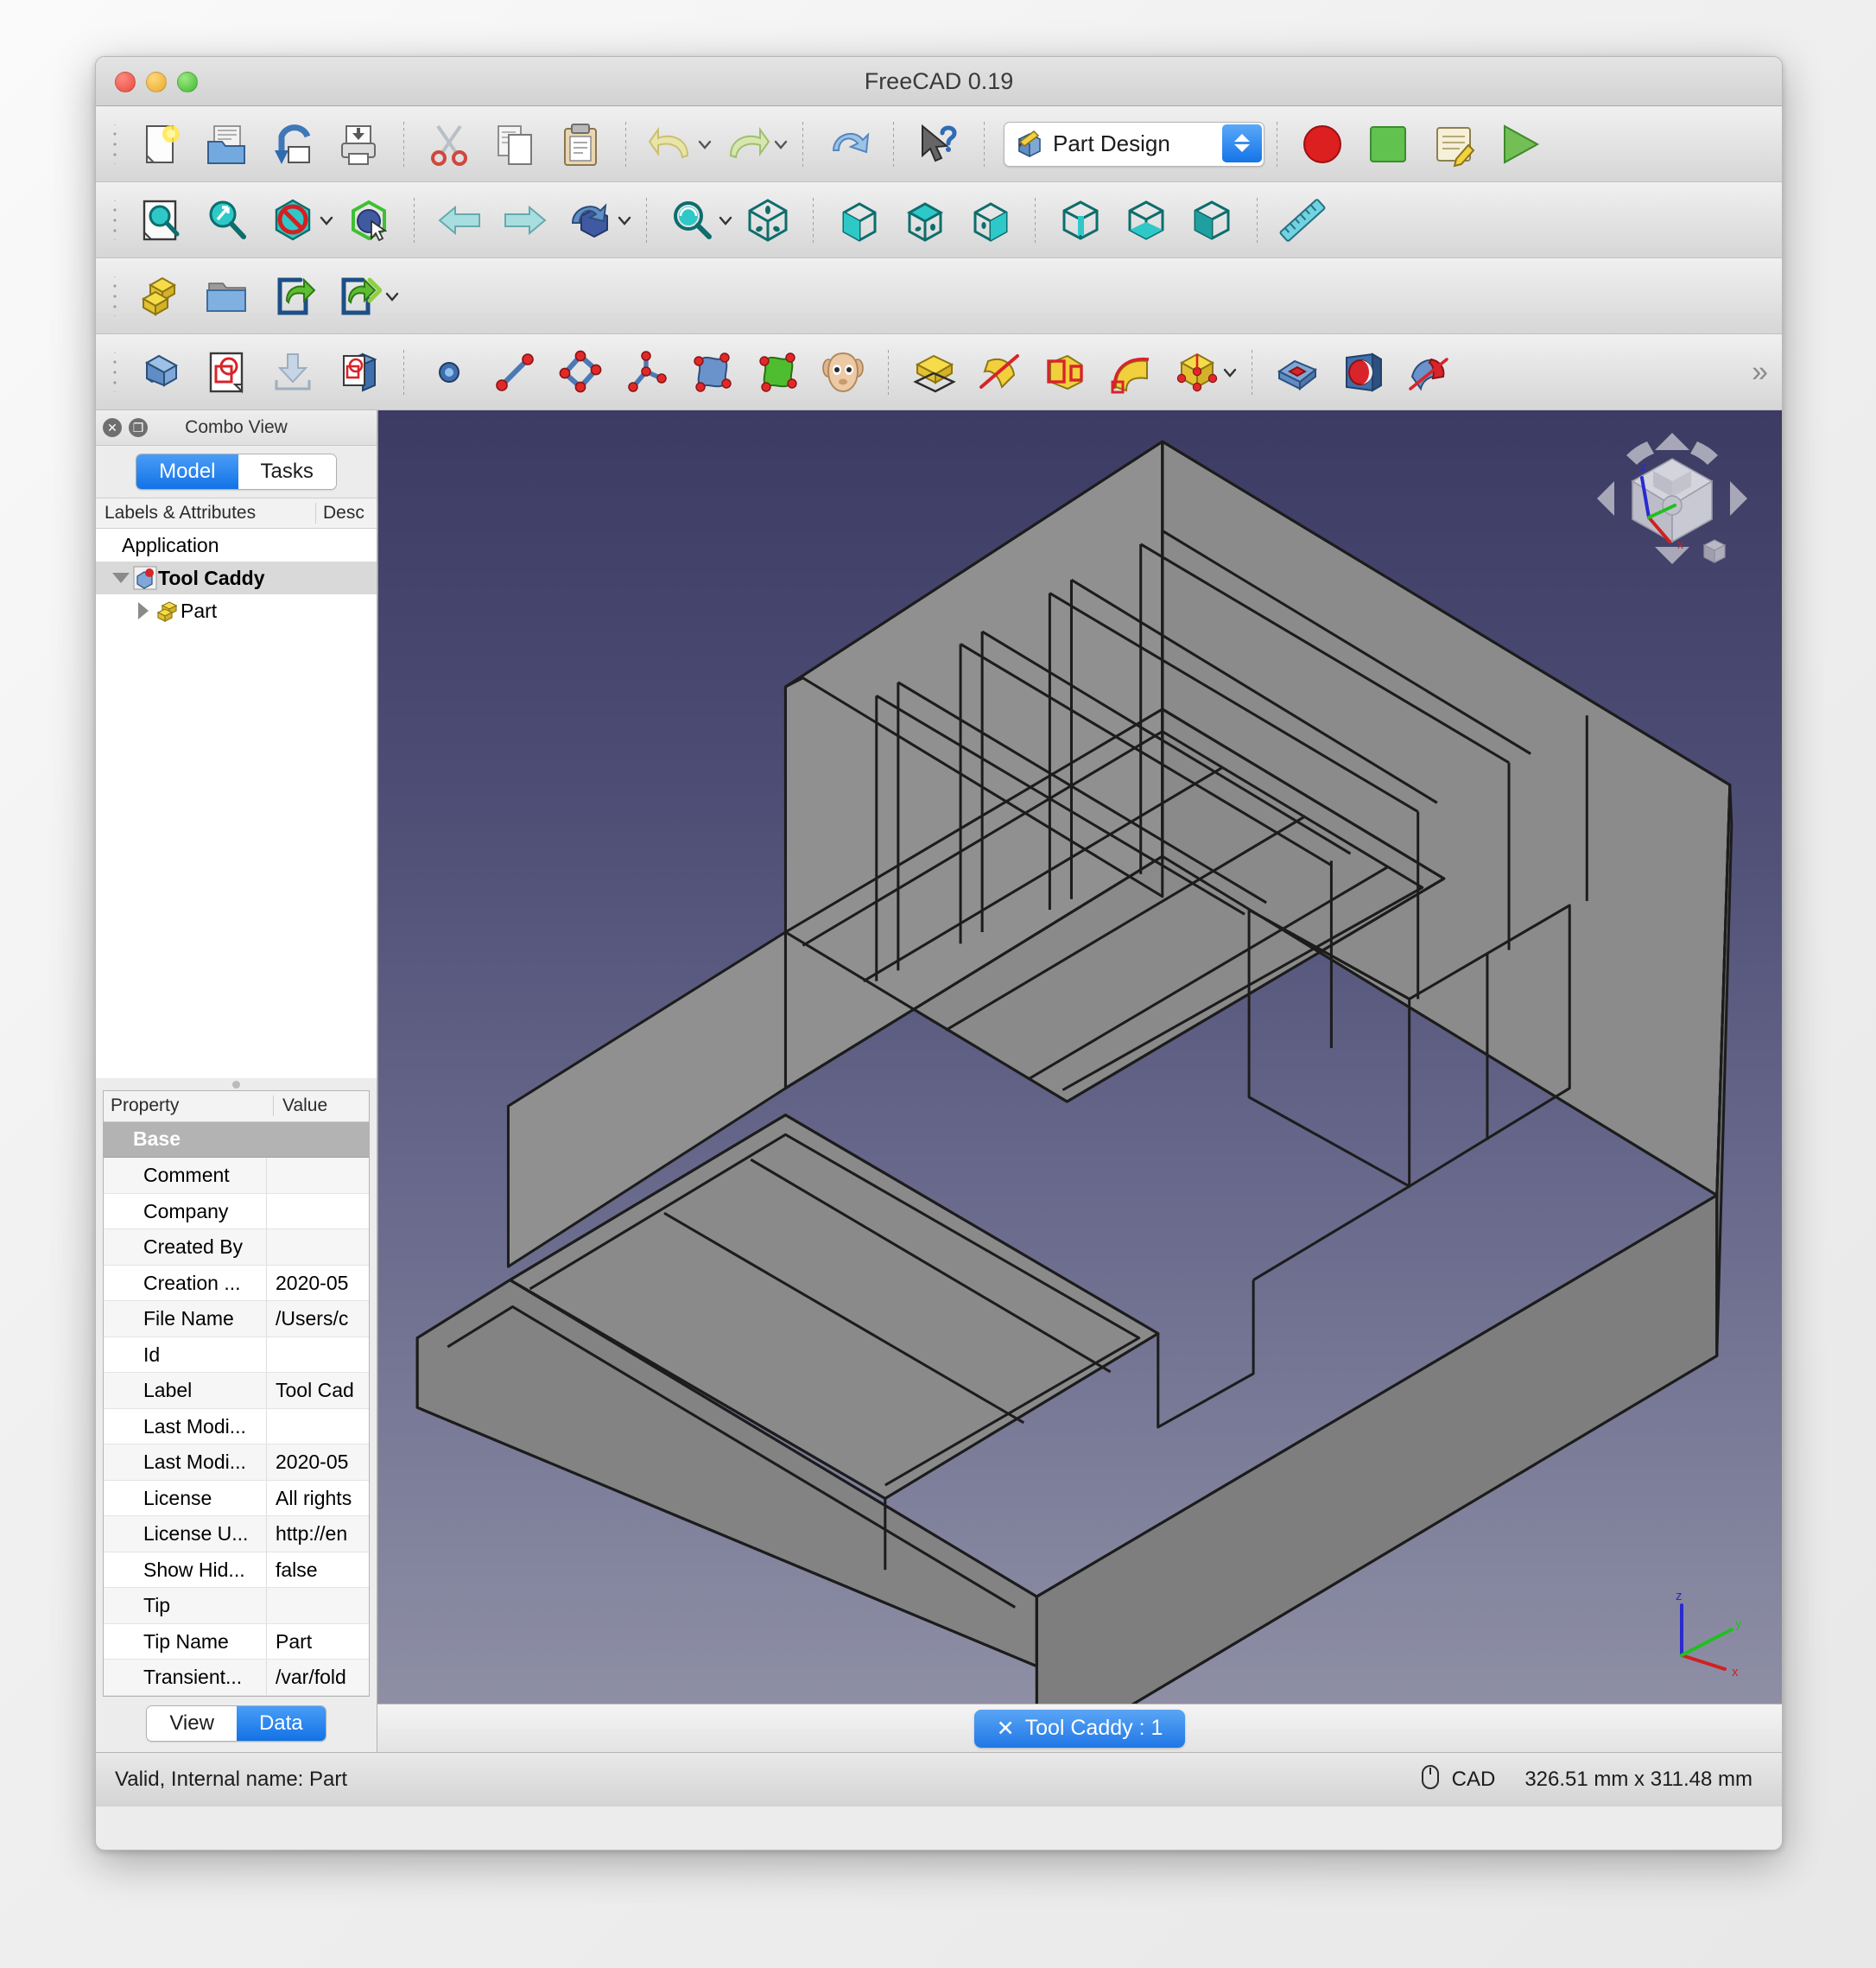  I want to click on property-row: Show Hid... false, so click(236, 1570).